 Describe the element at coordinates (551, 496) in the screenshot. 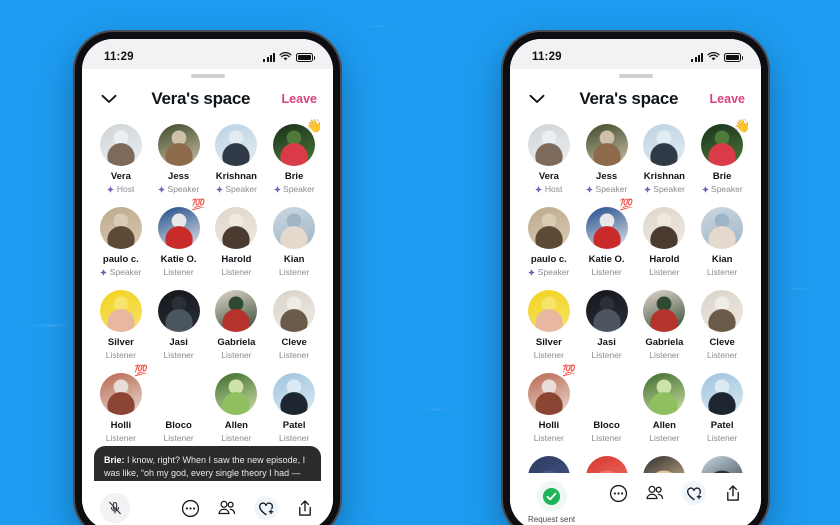

I see `check-circle-icon` at that location.